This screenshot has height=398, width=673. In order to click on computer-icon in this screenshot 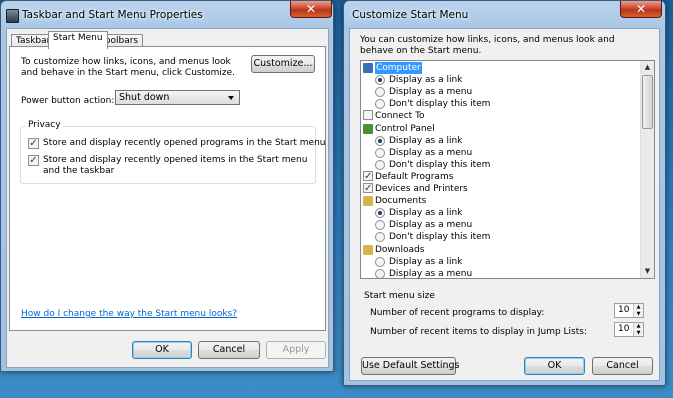, I will do `click(368, 68)`.